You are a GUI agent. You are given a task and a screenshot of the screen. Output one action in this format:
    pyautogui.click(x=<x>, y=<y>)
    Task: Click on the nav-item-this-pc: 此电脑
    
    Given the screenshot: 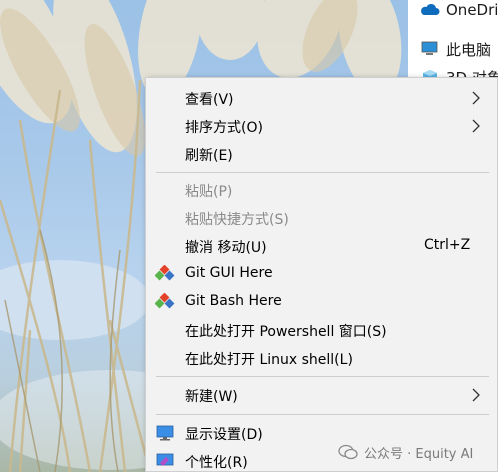 What is the action you would take?
    pyautogui.click(x=455, y=49)
    